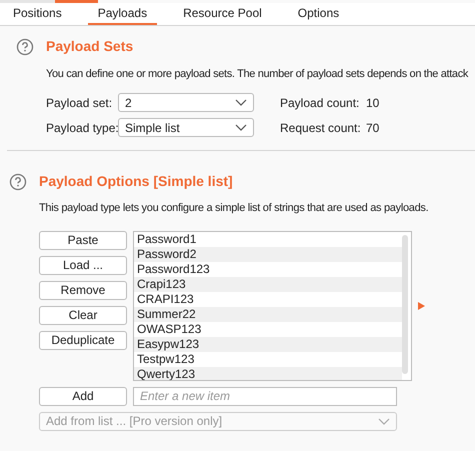 The width and height of the screenshot is (475, 451). Describe the element at coordinates (373, 103) in the screenshot. I see `stat-value: 10` at that location.